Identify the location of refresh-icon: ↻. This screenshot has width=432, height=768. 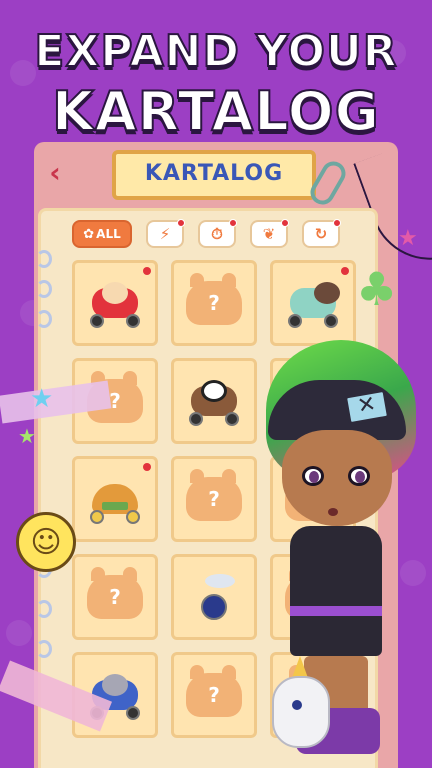
(321, 234).